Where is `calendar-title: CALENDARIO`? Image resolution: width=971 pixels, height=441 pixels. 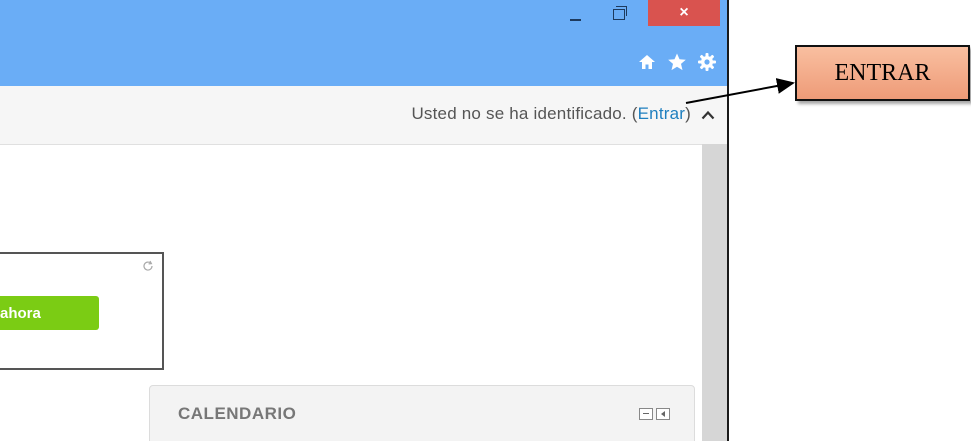 calendar-title: CALENDARIO is located at coordinates (237, 413).